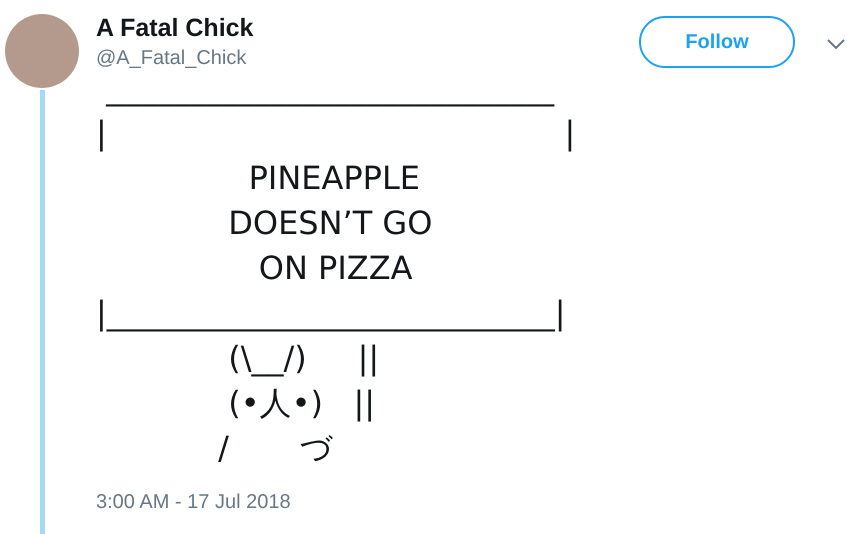 This screenshot has width=857, height=534. I want to click on author-name: A Fatal Chick, so click(367, 28).